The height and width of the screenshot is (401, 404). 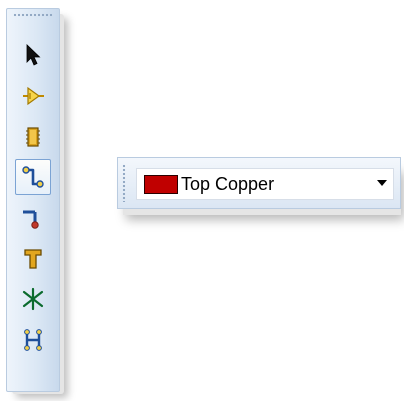 I want to click on vertical-toolbar, so click(x=36, y=201).